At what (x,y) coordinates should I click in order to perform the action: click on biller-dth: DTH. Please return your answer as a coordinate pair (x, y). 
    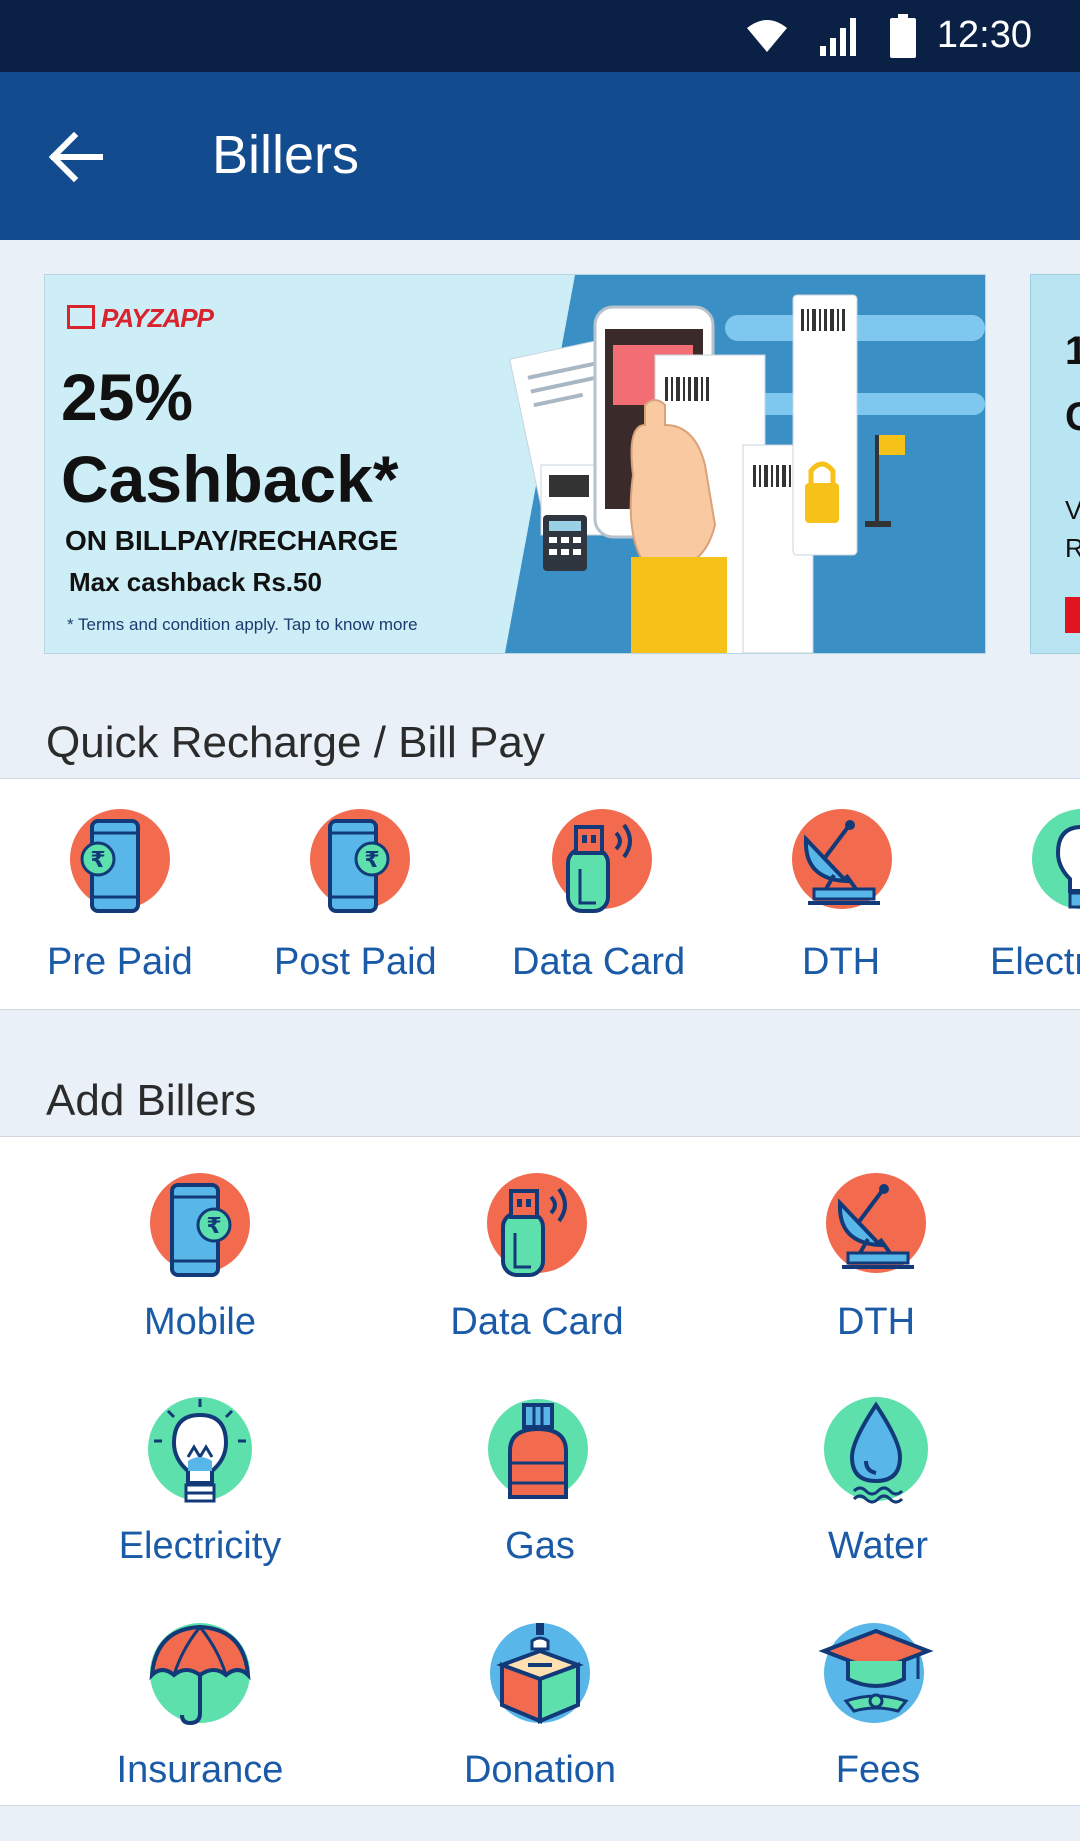
    Looking at the image, I should click on (876, 1273).